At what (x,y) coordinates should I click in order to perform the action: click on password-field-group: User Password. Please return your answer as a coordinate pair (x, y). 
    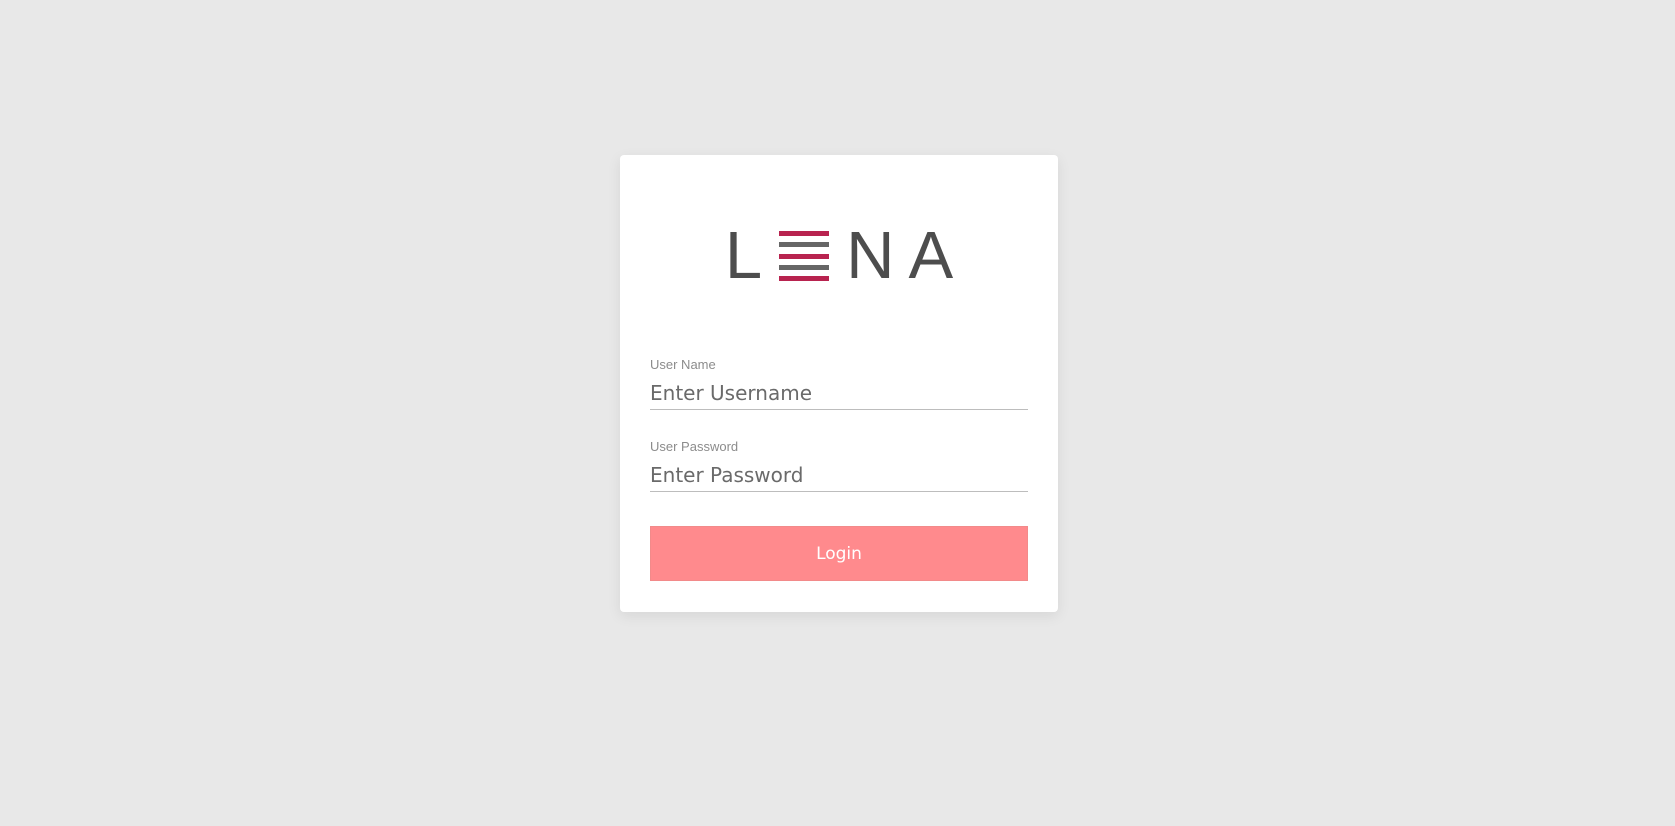
    Looking at the image, I should click on (839, 465).